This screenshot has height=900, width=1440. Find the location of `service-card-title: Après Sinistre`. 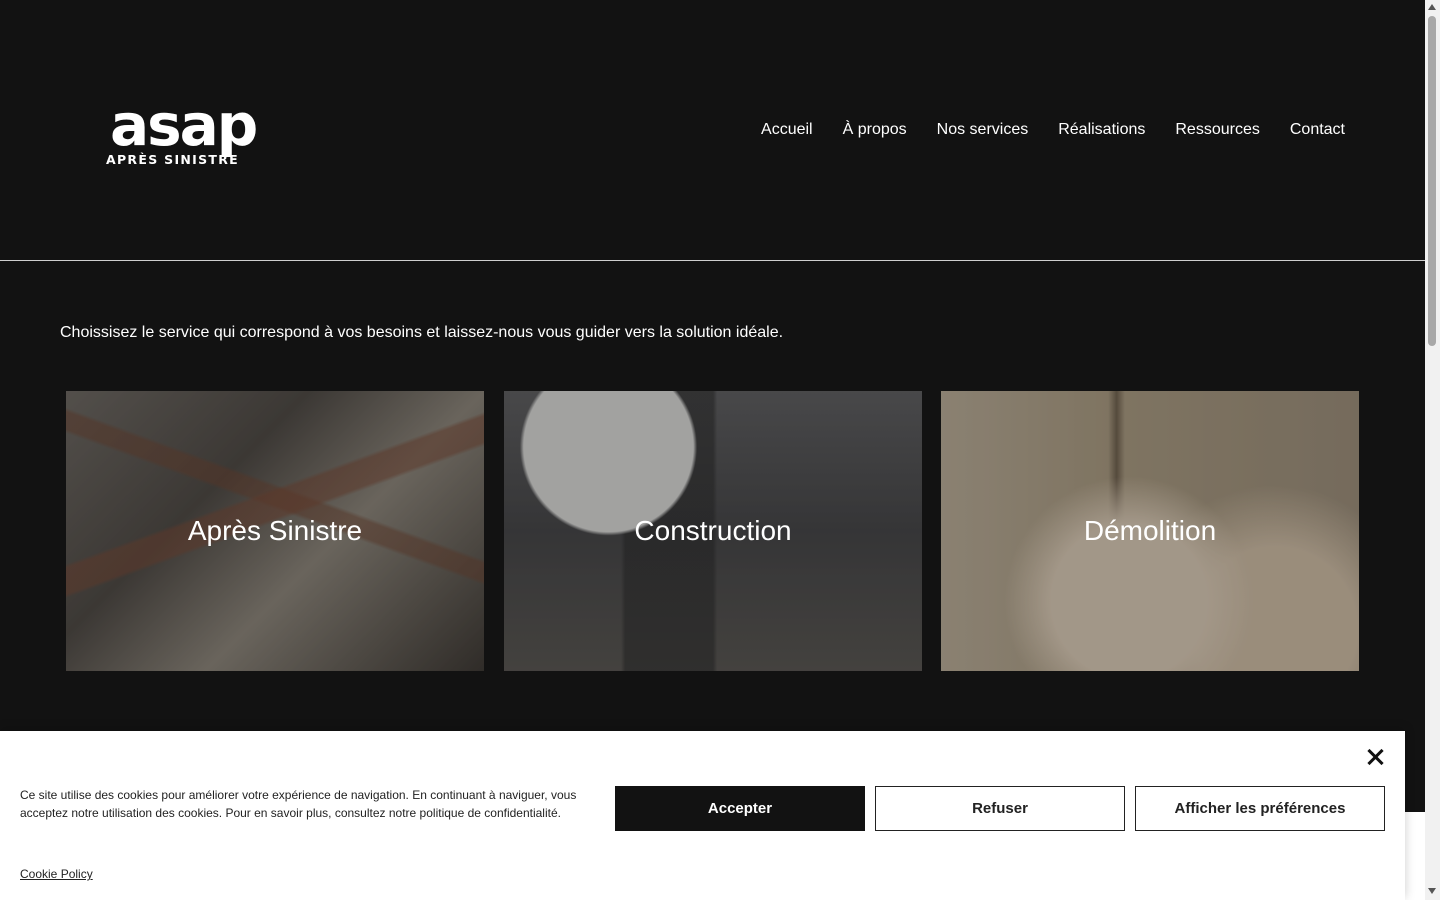

service-card-title: Après Sinistre is located at coordinates (275, 530).